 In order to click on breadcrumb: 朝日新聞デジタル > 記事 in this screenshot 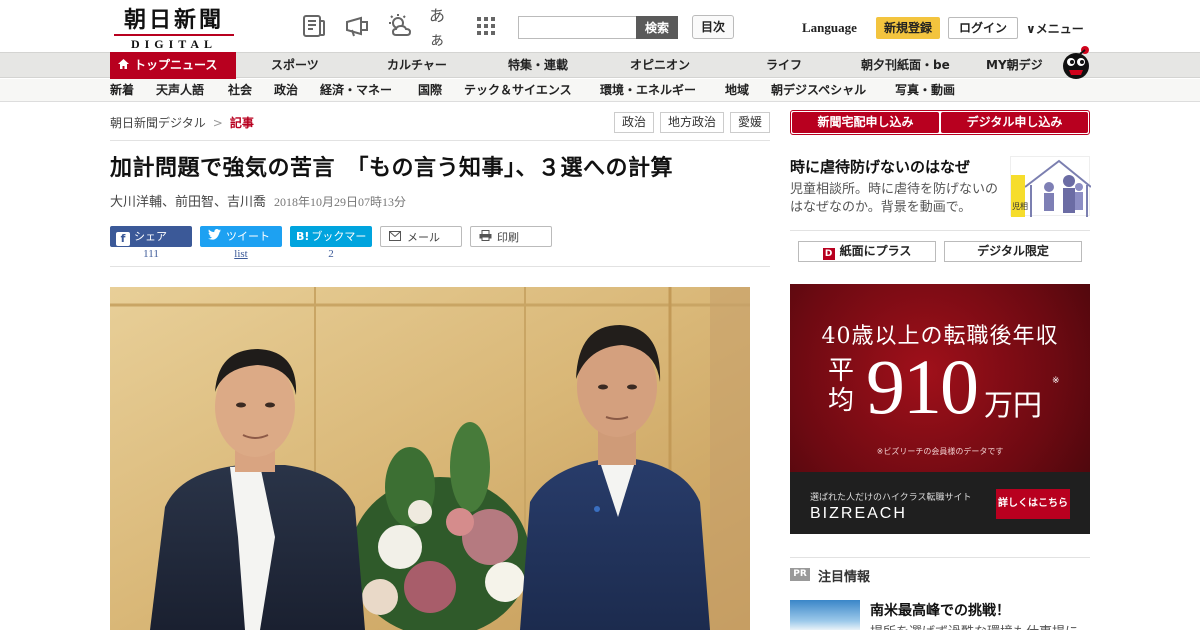, I will do `click(182, 122)`.